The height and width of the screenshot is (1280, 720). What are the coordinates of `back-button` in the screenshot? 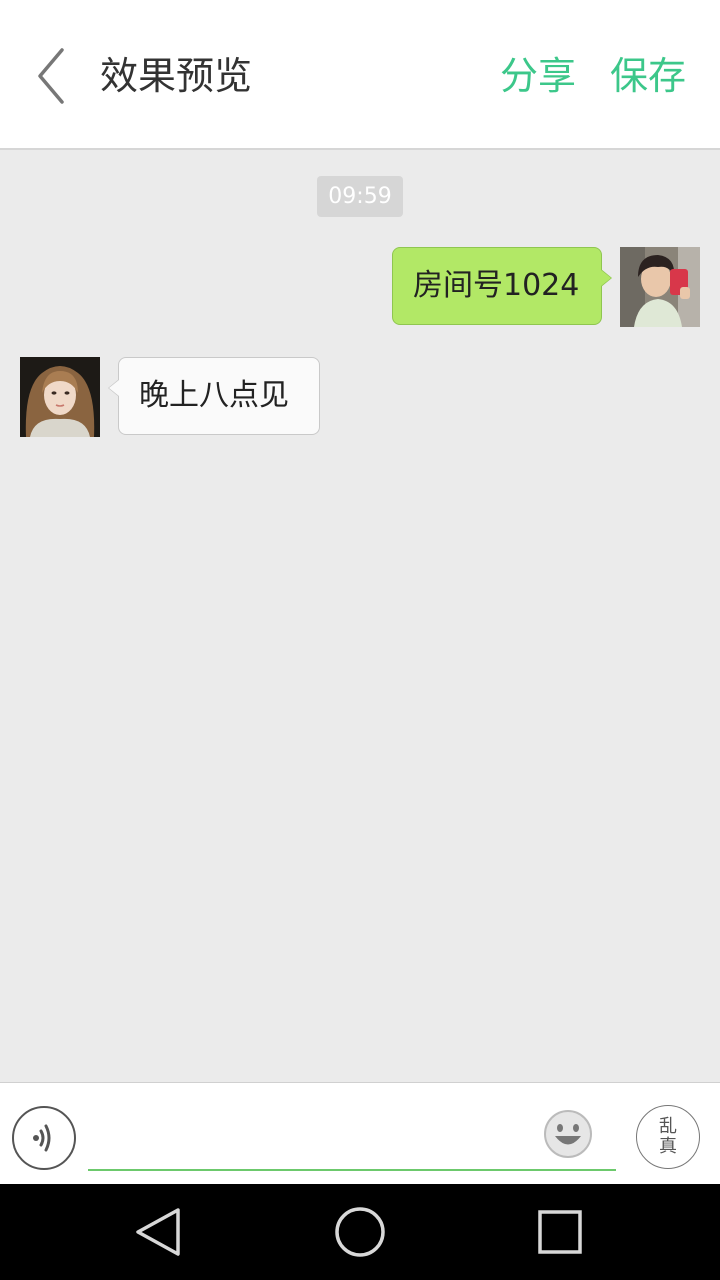 It's located at (52, 76).